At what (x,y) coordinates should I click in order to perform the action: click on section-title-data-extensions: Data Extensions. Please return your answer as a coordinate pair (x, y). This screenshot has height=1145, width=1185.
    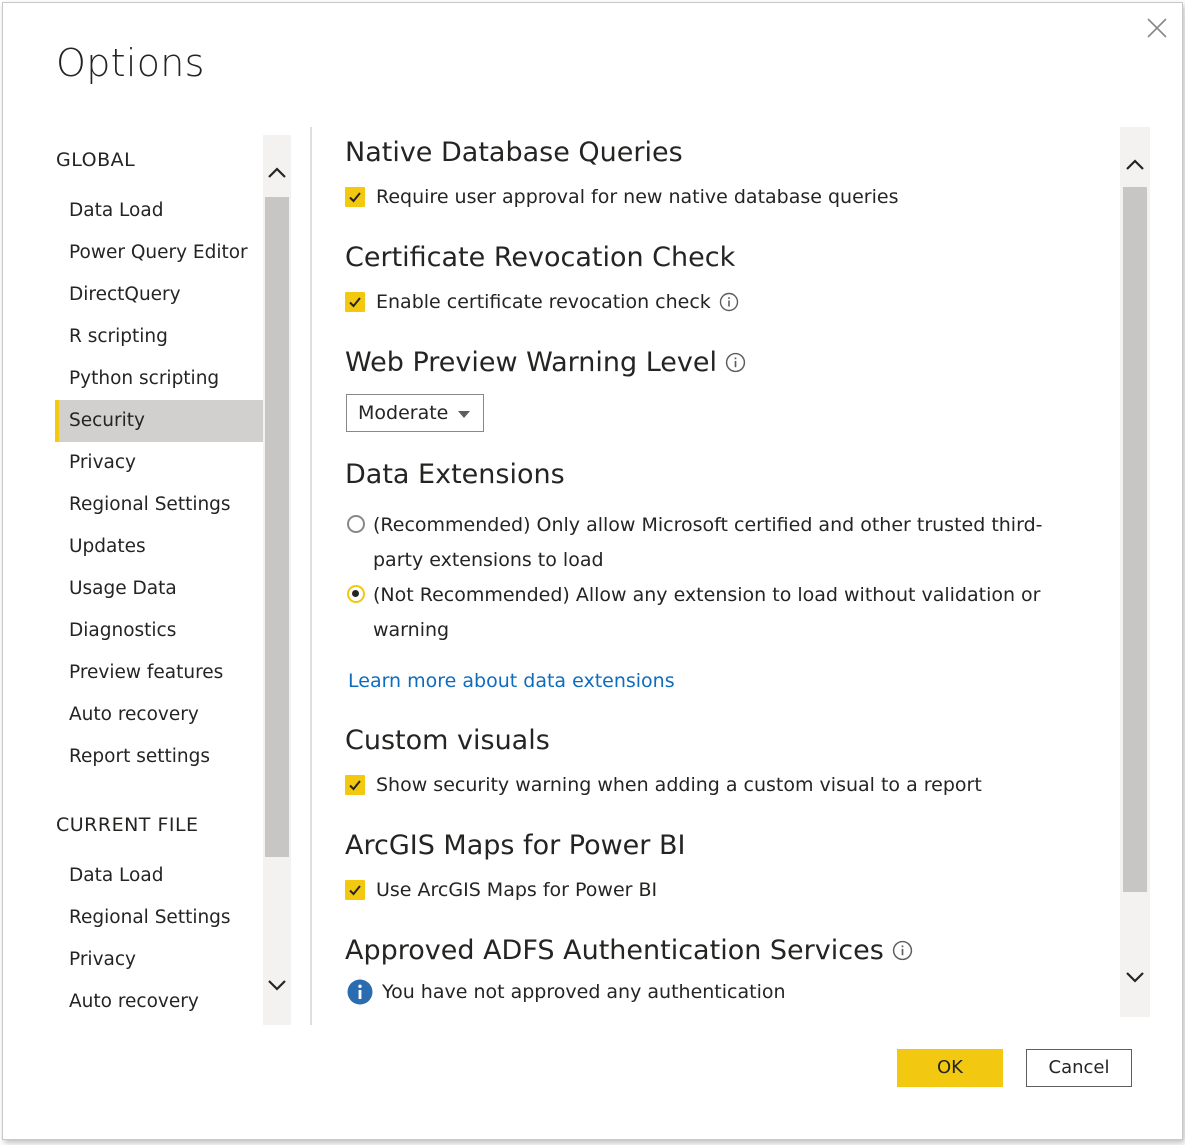
    Looking at the image, I should click on (455, 474).